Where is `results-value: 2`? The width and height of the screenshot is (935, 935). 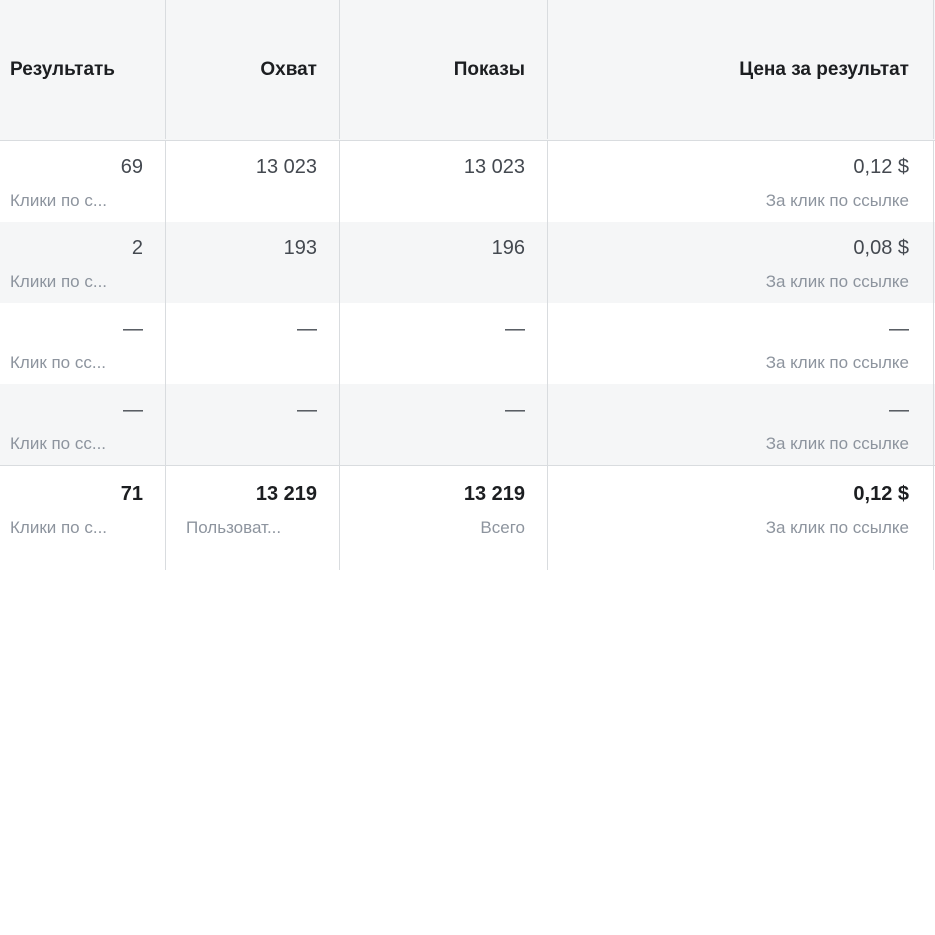
results-value: 2 is located at coordinates (137, 248).